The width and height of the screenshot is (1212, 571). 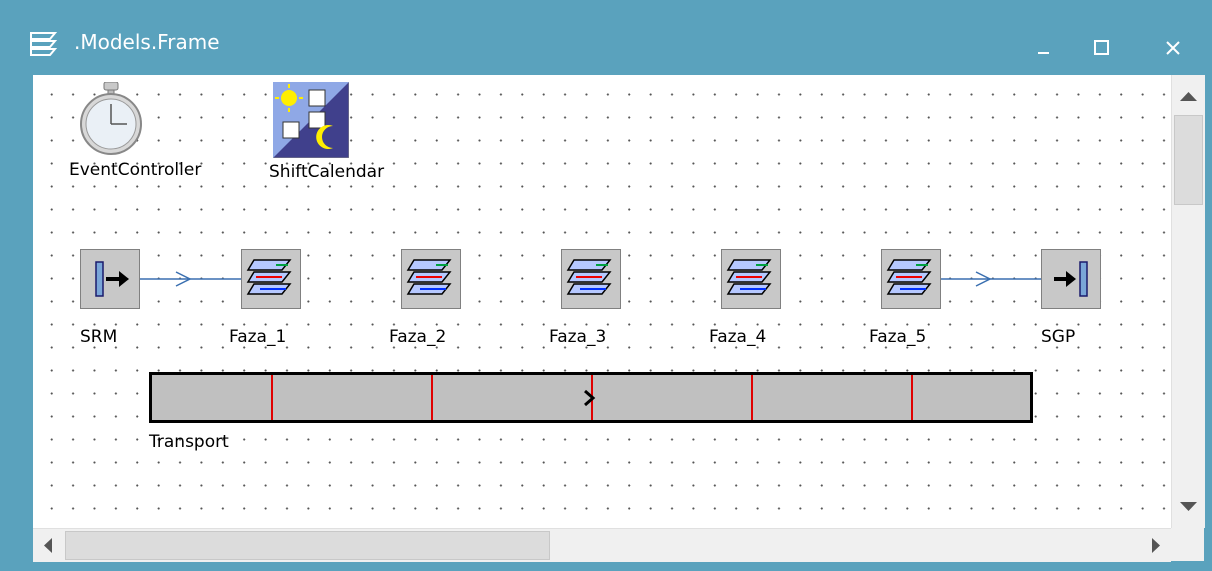 I want to click on transport-label: Transport, so click(x=189, y=442).